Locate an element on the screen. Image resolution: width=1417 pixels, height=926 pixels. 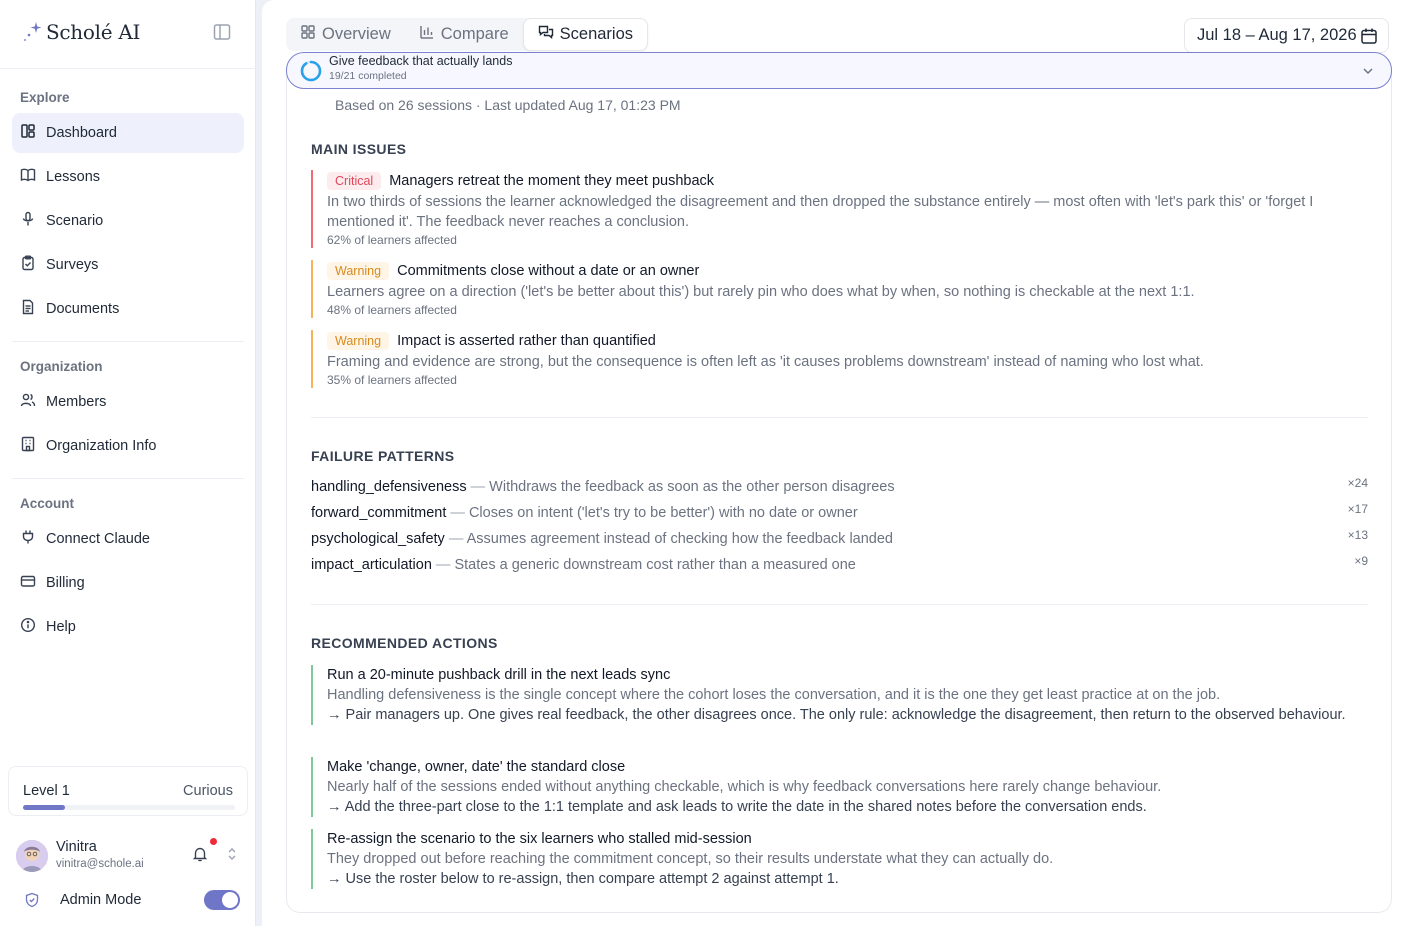
pattern-count: ×9 is located at coordinates (1361, 561).